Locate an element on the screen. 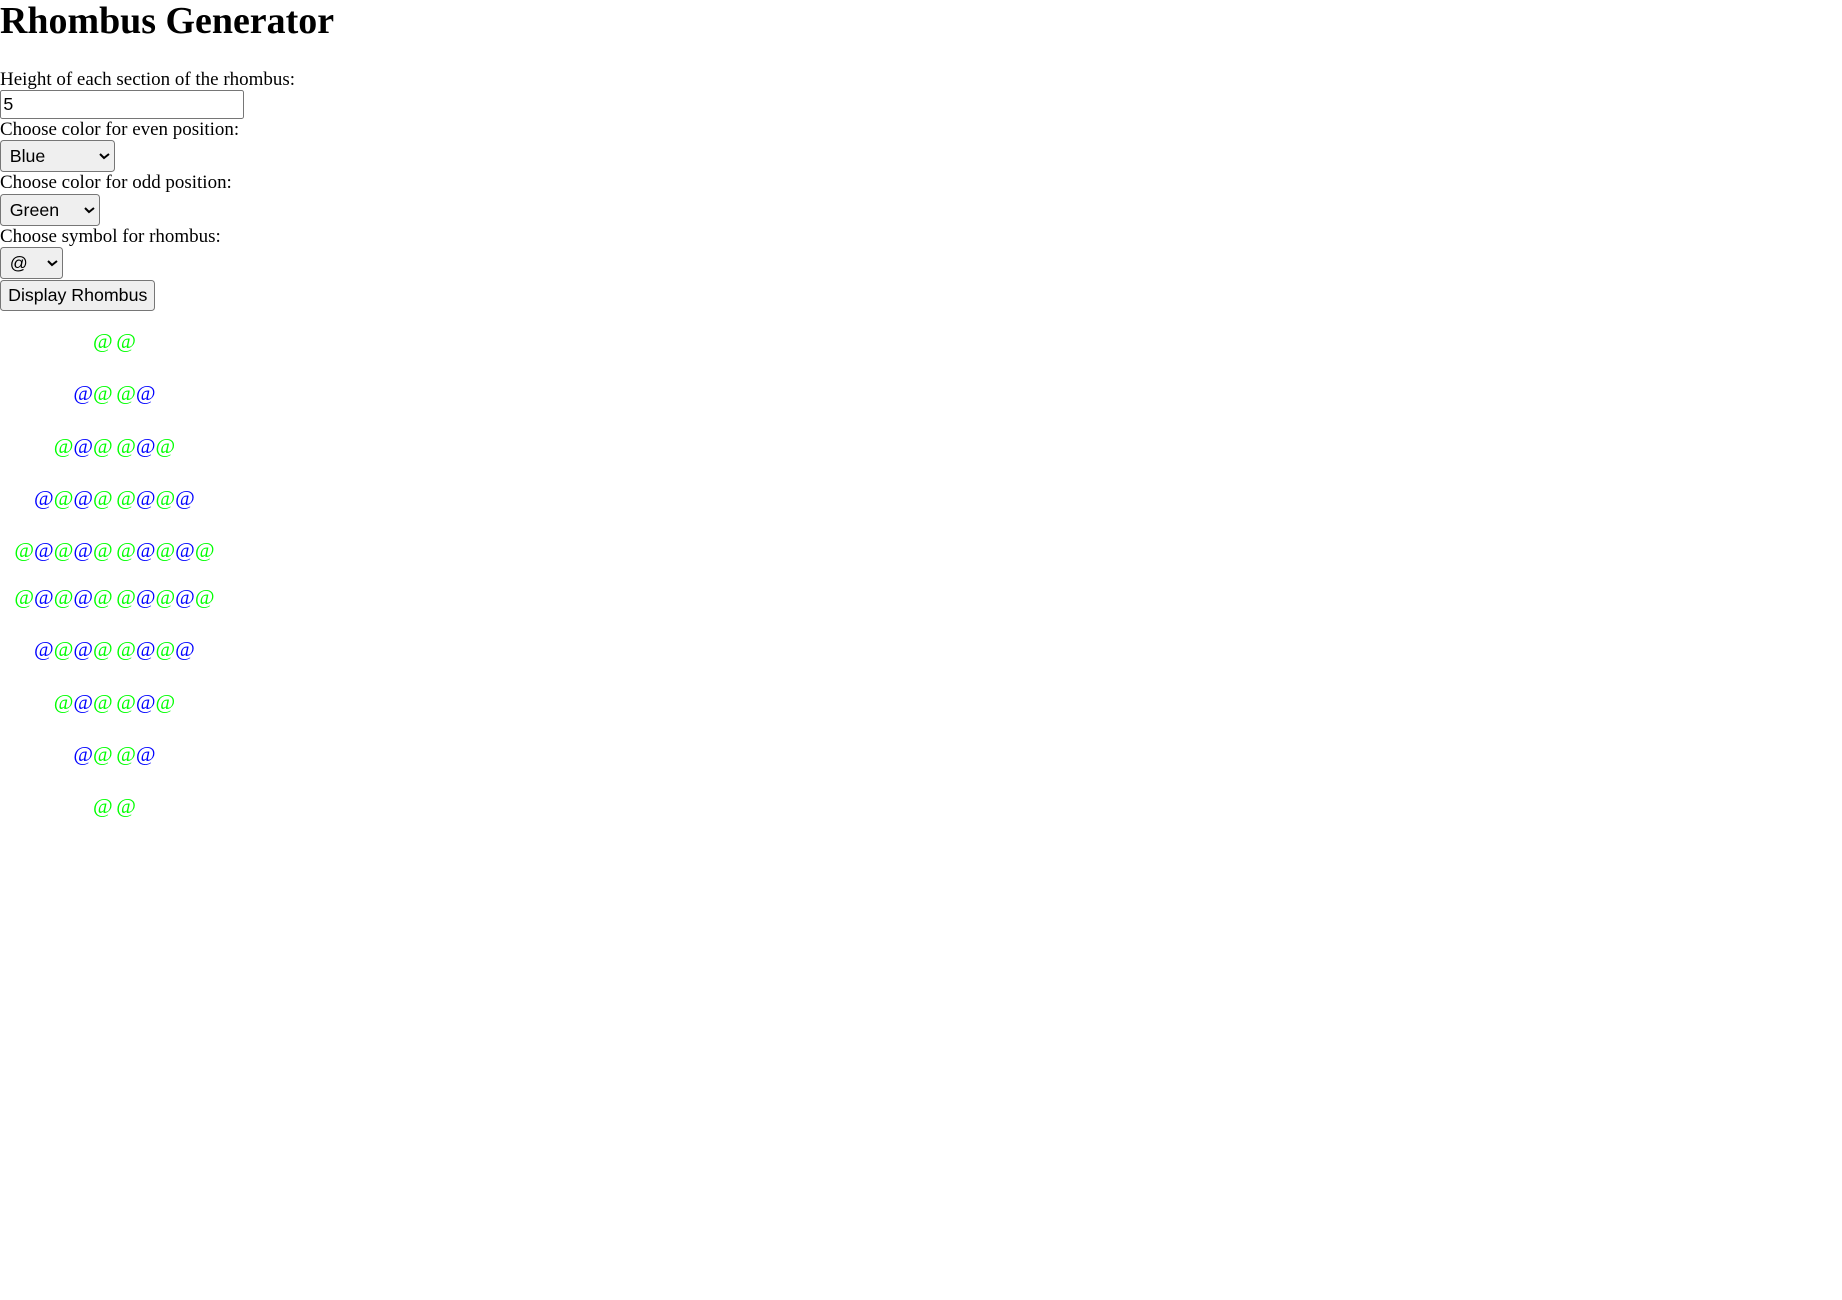 The image size is (1842, 1300). odd-color-label: Choose color for odd position: is located at coordinates (116, 183).